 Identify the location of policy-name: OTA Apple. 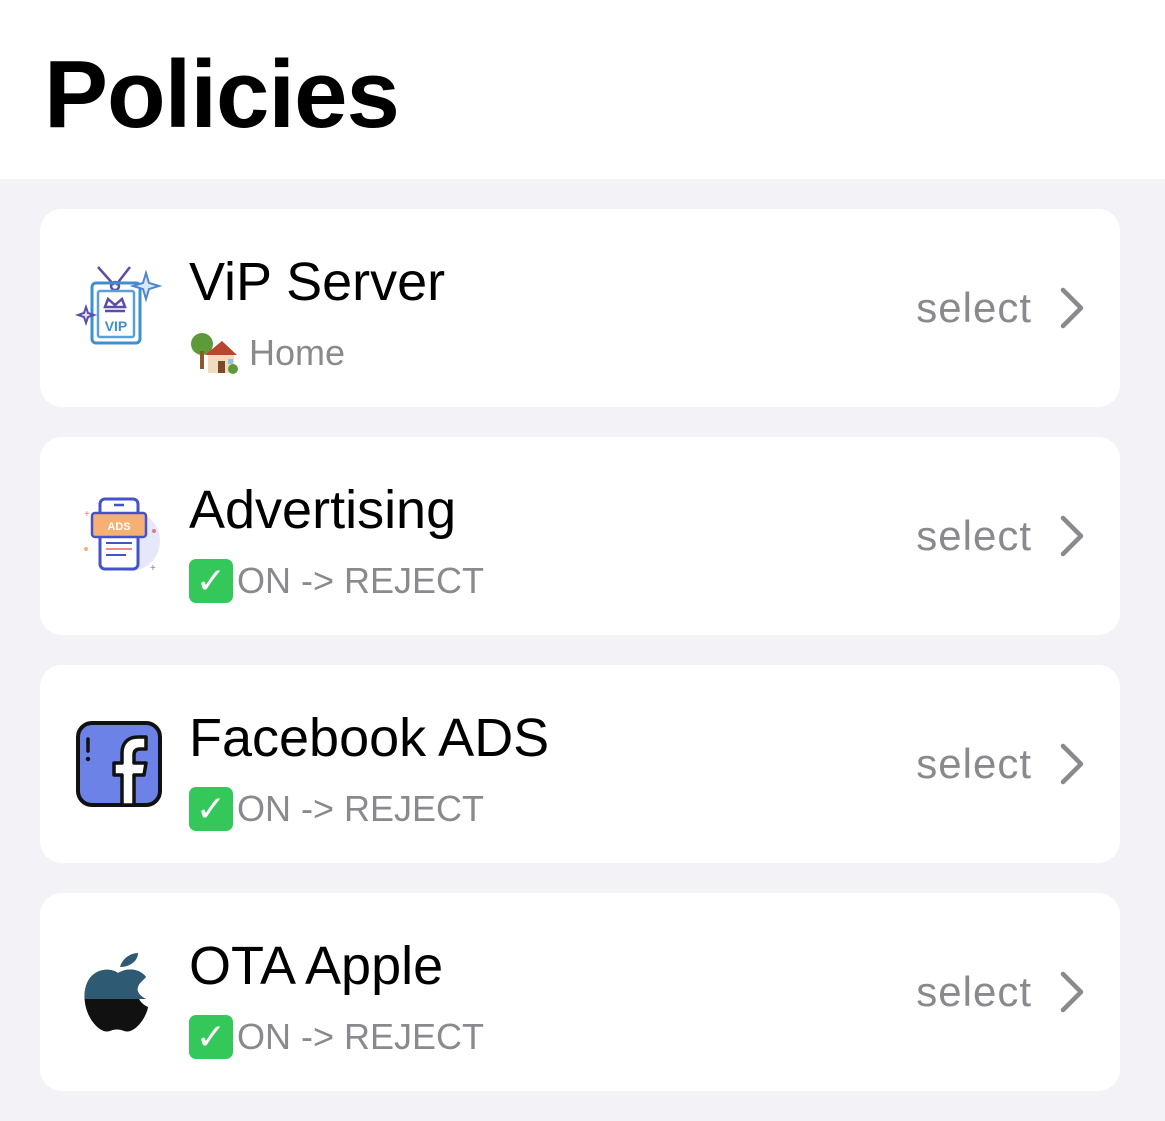
(316, 966).